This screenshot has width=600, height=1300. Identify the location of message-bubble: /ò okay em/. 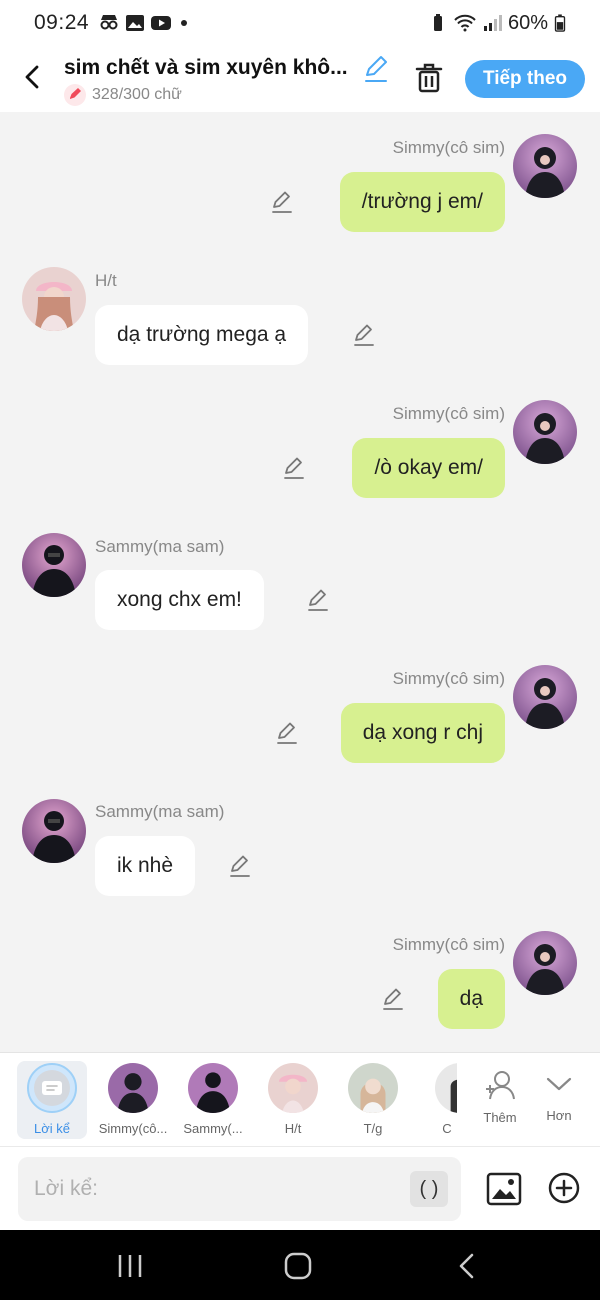
(428, 468).